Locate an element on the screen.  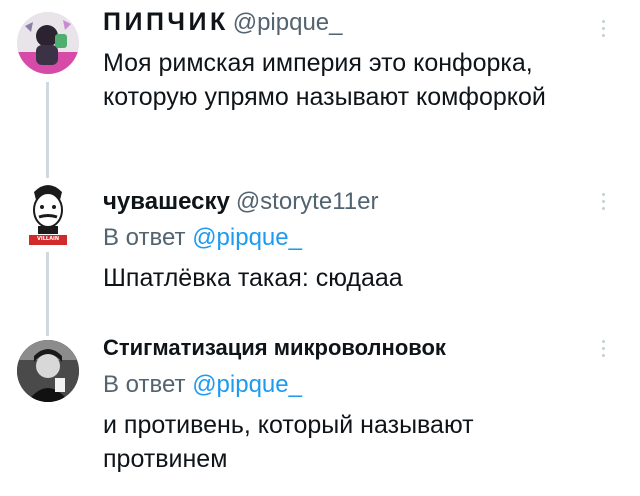
avatar-caption: VILLAIN is located at coordinates (48, 239).